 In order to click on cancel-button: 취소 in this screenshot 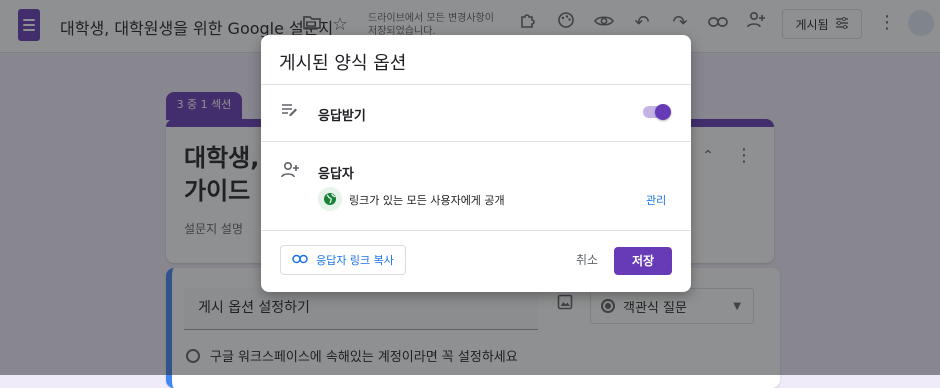, I will do `click(587, 260)`.